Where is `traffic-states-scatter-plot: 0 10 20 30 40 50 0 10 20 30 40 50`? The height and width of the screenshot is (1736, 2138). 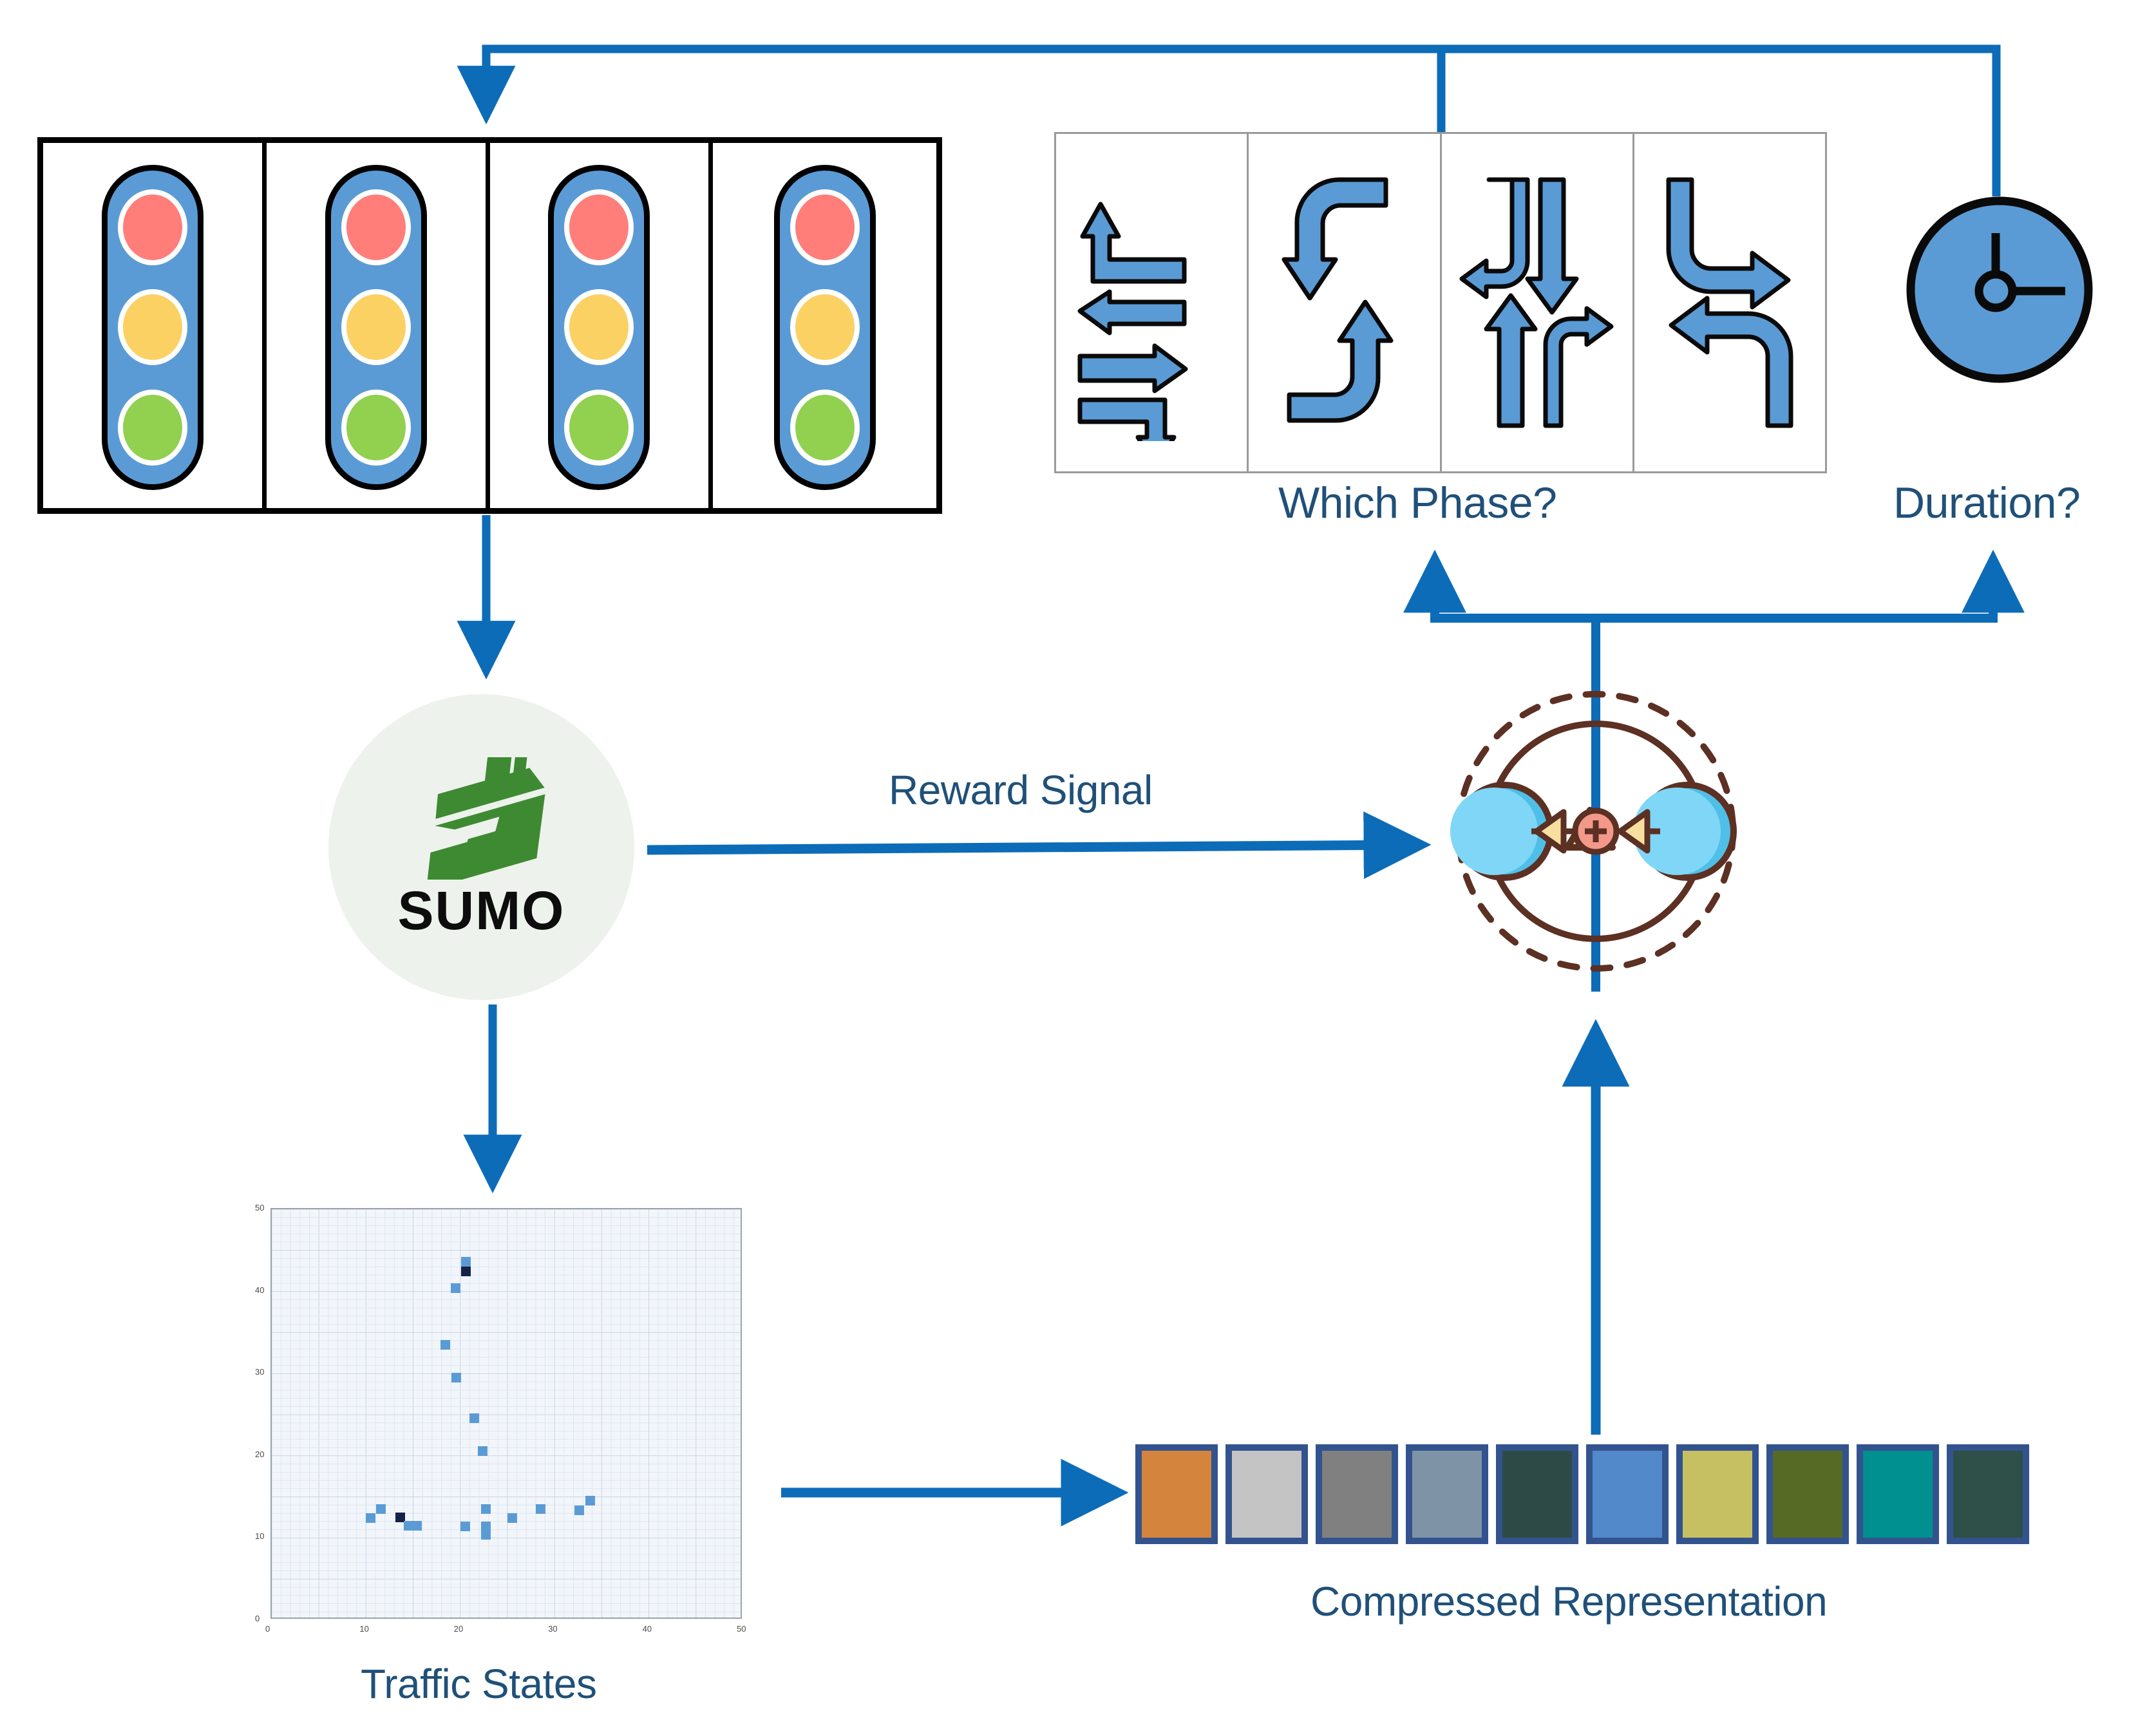
traffic-states-scatter-plot: 0 10 20 30 40 50 0 10 20 30 40 50 is located at coordinates (494, 1424).